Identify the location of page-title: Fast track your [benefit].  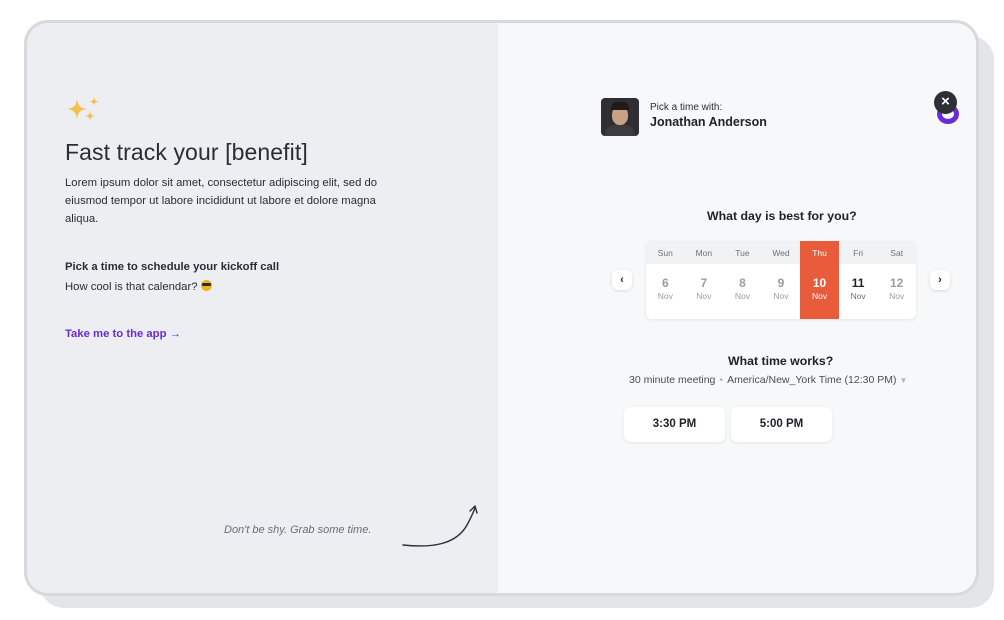
(186, 152).